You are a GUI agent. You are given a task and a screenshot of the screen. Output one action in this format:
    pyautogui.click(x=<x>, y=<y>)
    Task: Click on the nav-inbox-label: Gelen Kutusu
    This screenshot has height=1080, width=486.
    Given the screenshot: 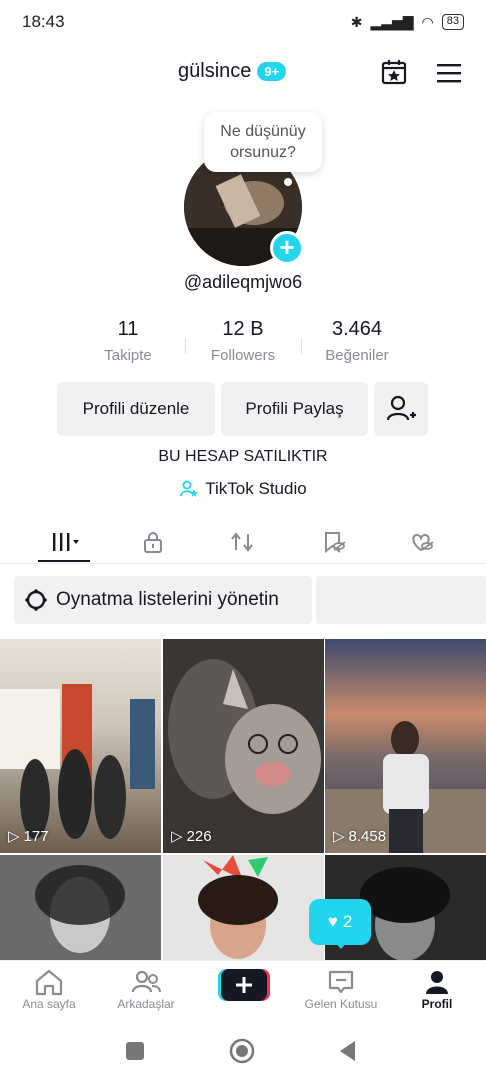 What is the action you would take?
    pyautogui.click(x=341, y=1004)
    